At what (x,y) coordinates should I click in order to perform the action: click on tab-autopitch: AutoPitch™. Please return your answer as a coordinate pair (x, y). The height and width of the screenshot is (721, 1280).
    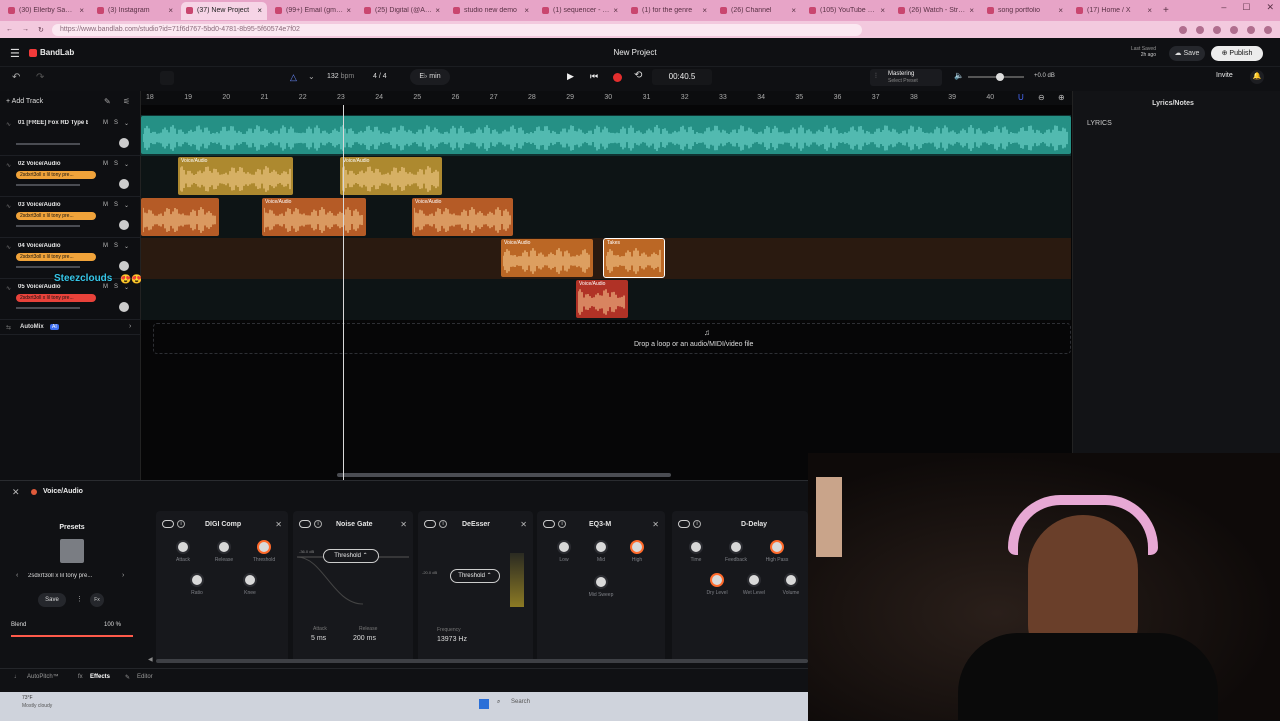
    Looking at the image, I should click on (43, 677).